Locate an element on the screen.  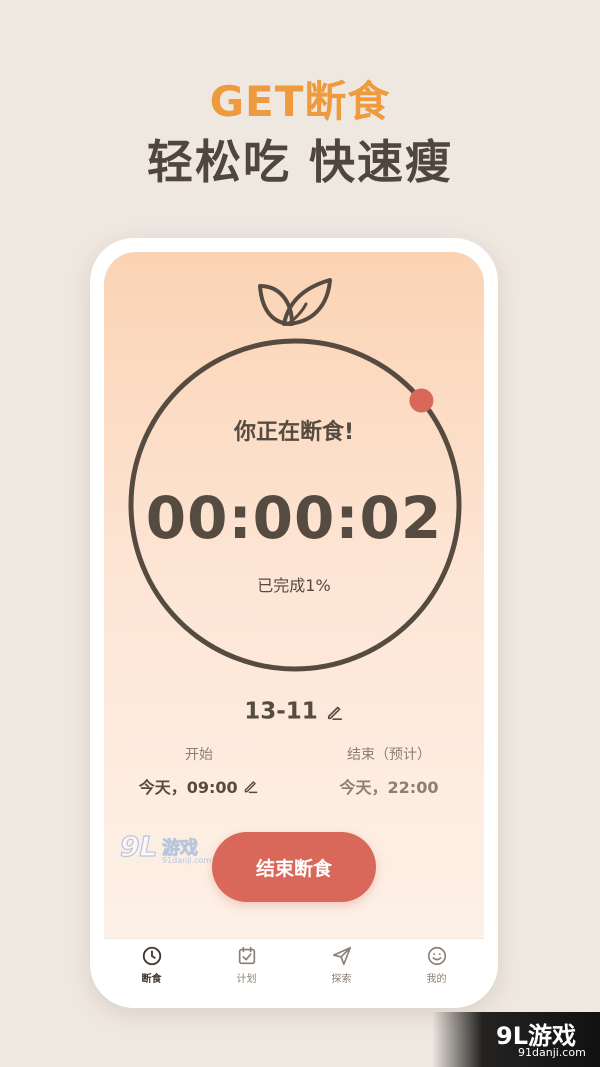
tab-explore: 探索 is located at coordinates (341, 966).